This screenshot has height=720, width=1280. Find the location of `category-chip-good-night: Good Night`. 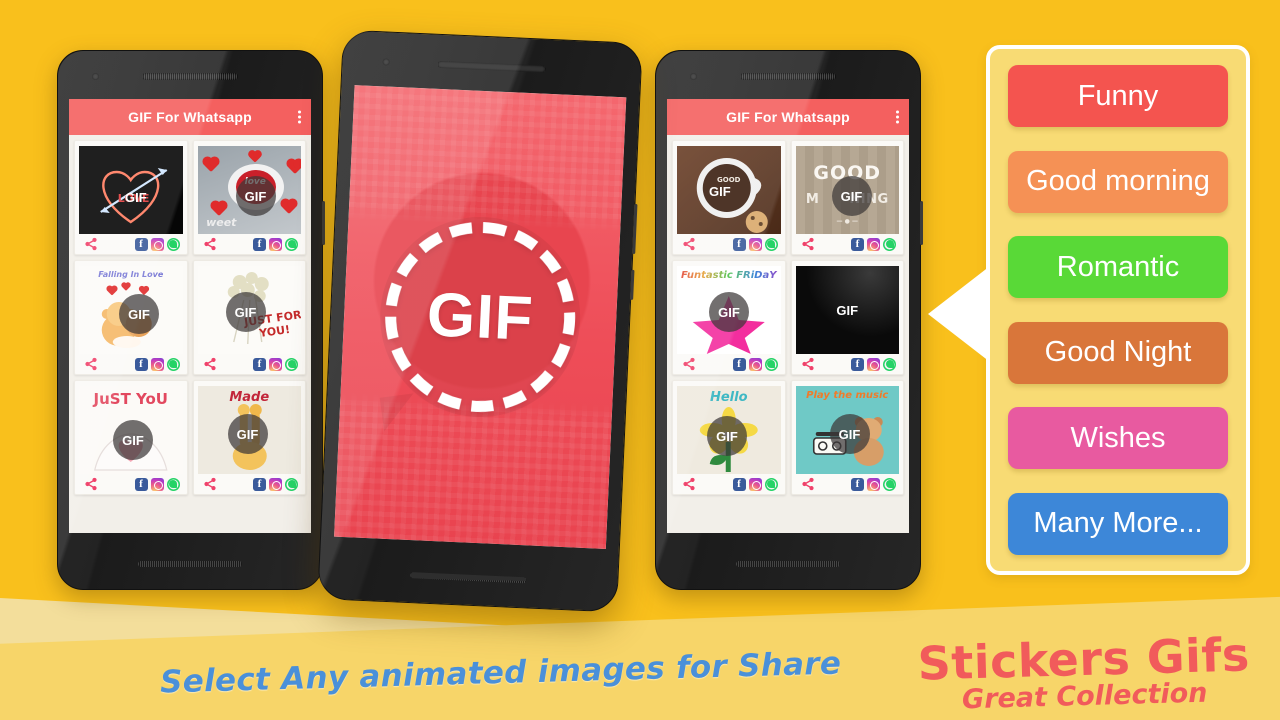

category-chip-good-night: Good Night is located at coordinates (1118, 352).